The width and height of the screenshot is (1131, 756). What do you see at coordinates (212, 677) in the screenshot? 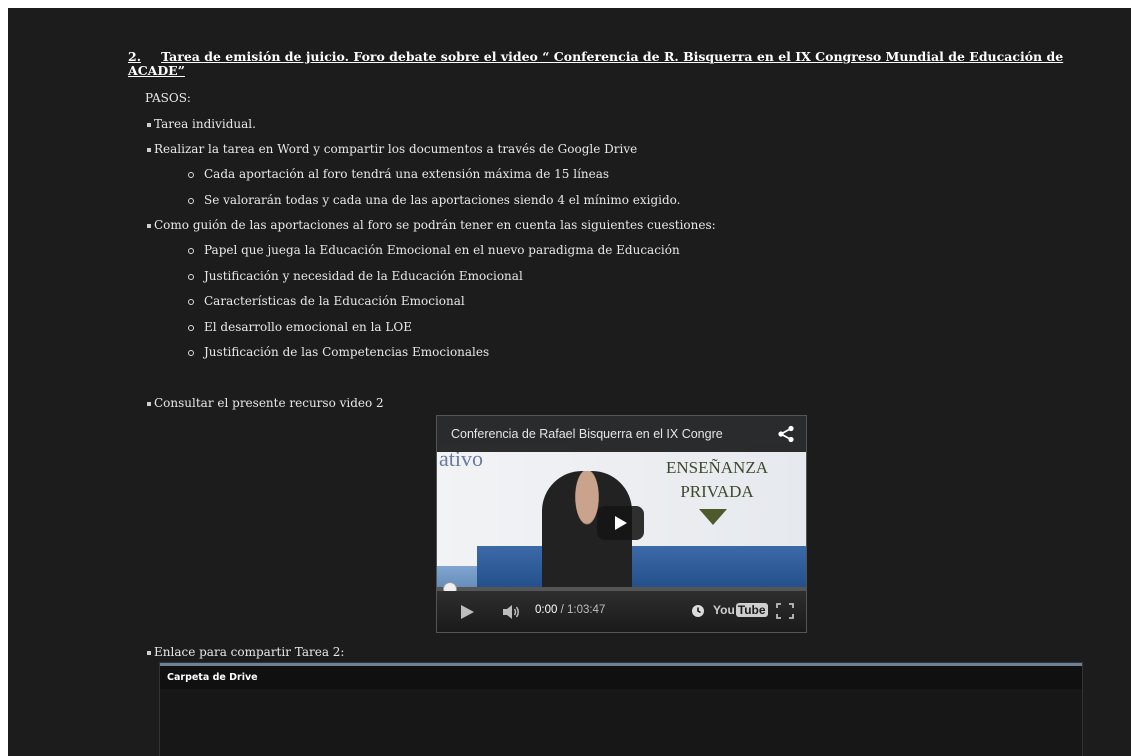
I see `drive-header-title: Carpeta de Drive` at bounding box center [212, 677].